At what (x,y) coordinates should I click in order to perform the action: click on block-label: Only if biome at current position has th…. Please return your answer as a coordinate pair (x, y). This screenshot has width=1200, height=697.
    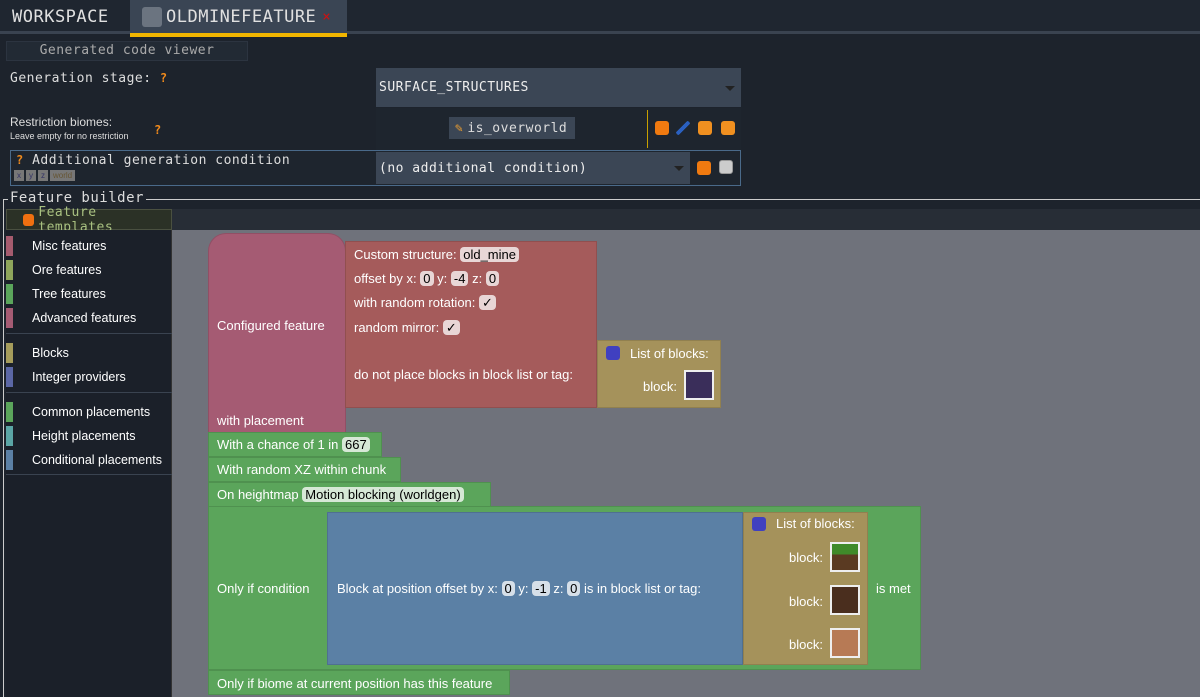
    Looking at the image, I should click on (355, 683).